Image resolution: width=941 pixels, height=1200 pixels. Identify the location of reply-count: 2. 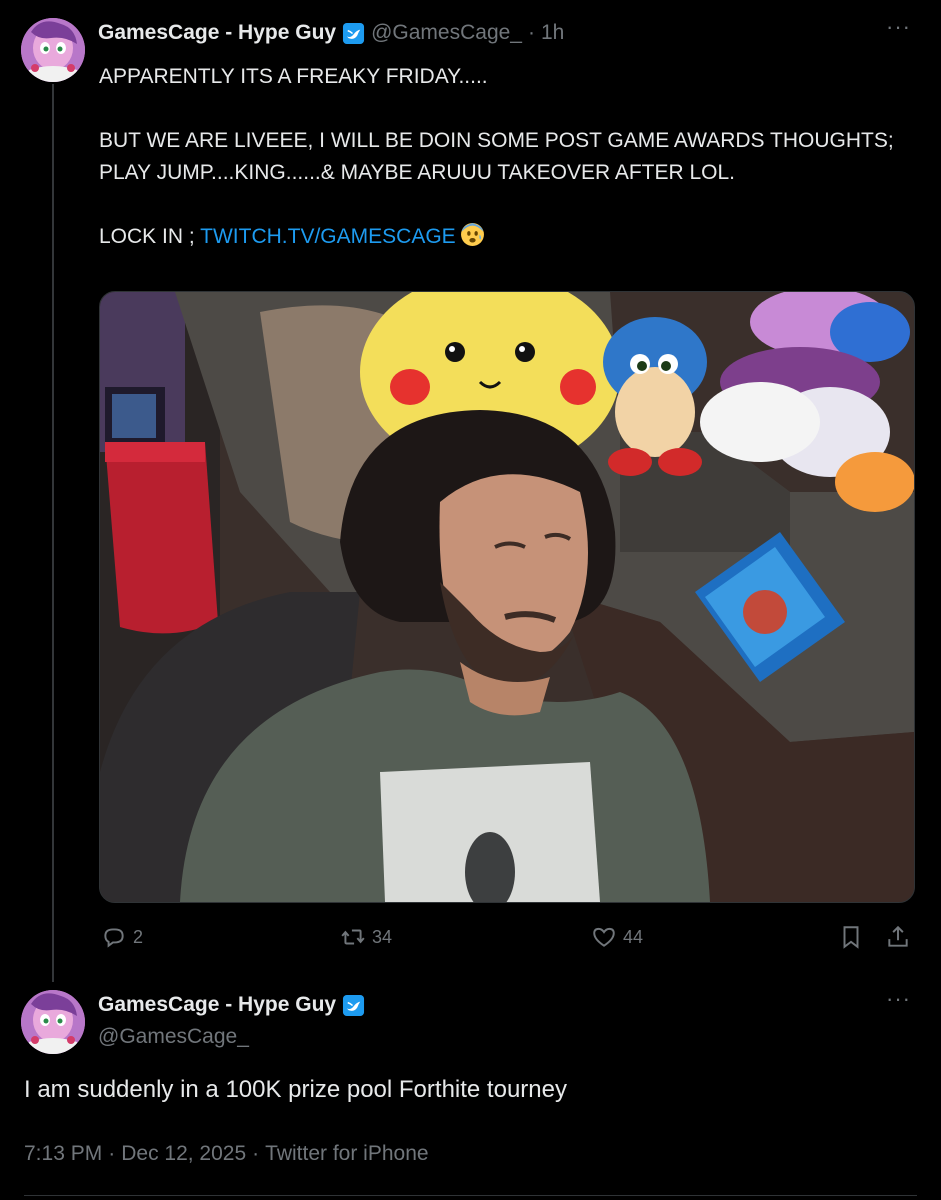
(138, 936).